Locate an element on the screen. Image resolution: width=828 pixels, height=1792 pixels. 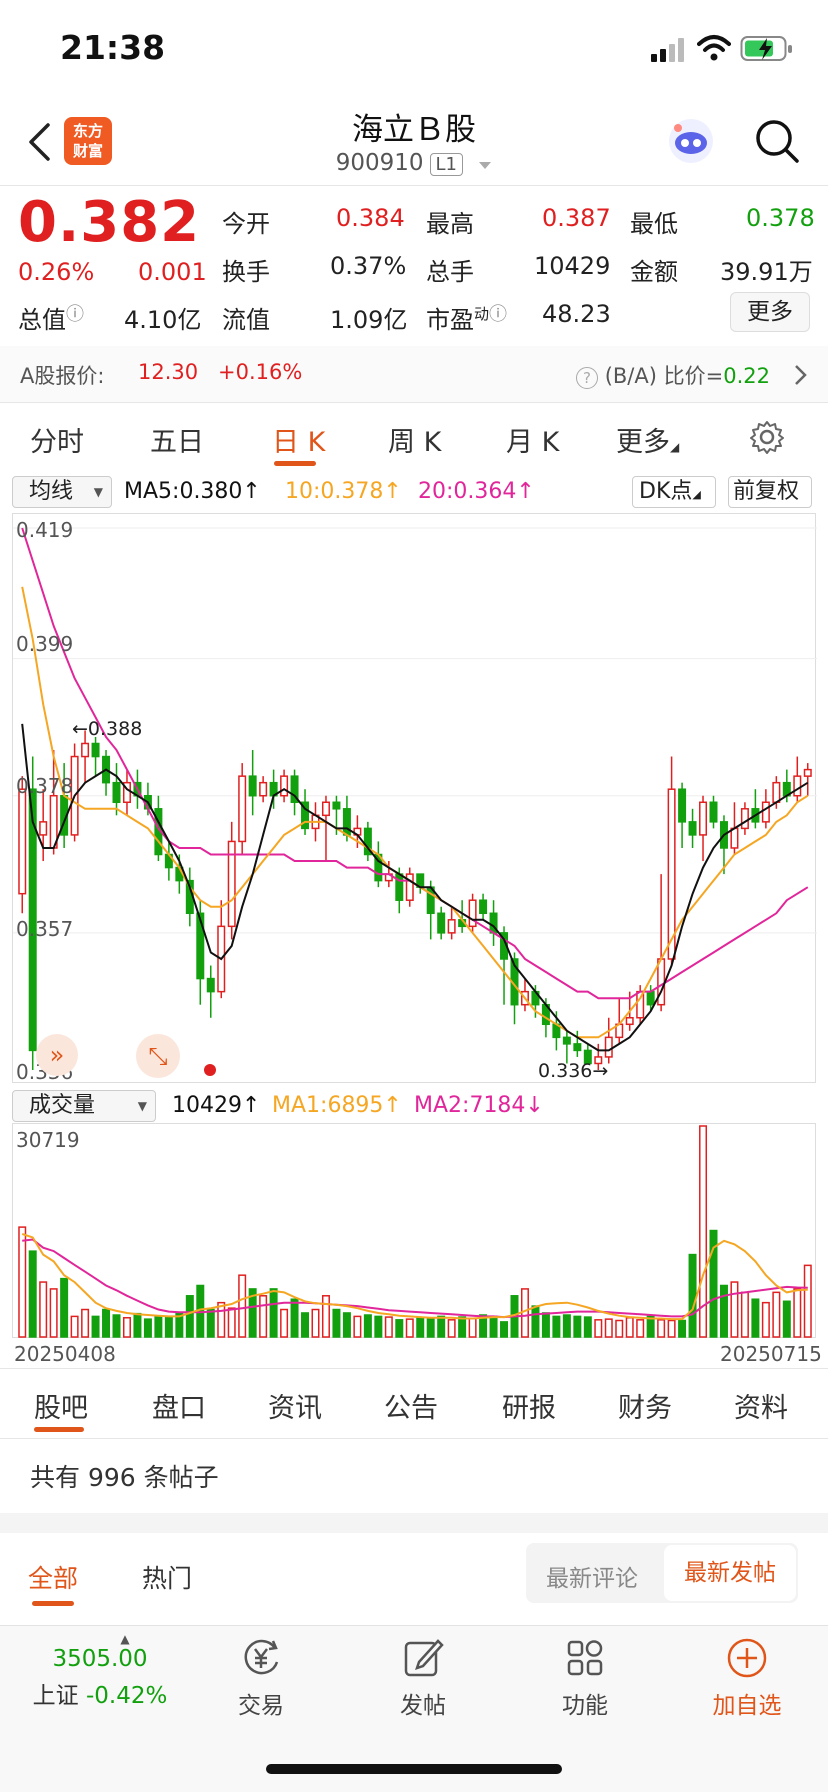
tab-five-day: 五日 is located at coordinates (177, 439).